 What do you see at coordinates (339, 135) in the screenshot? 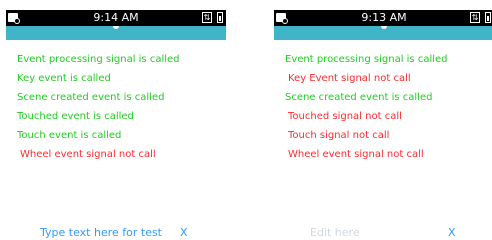
I see `log-item-touch: Touch signal not call` at bounding box center [339, 135].